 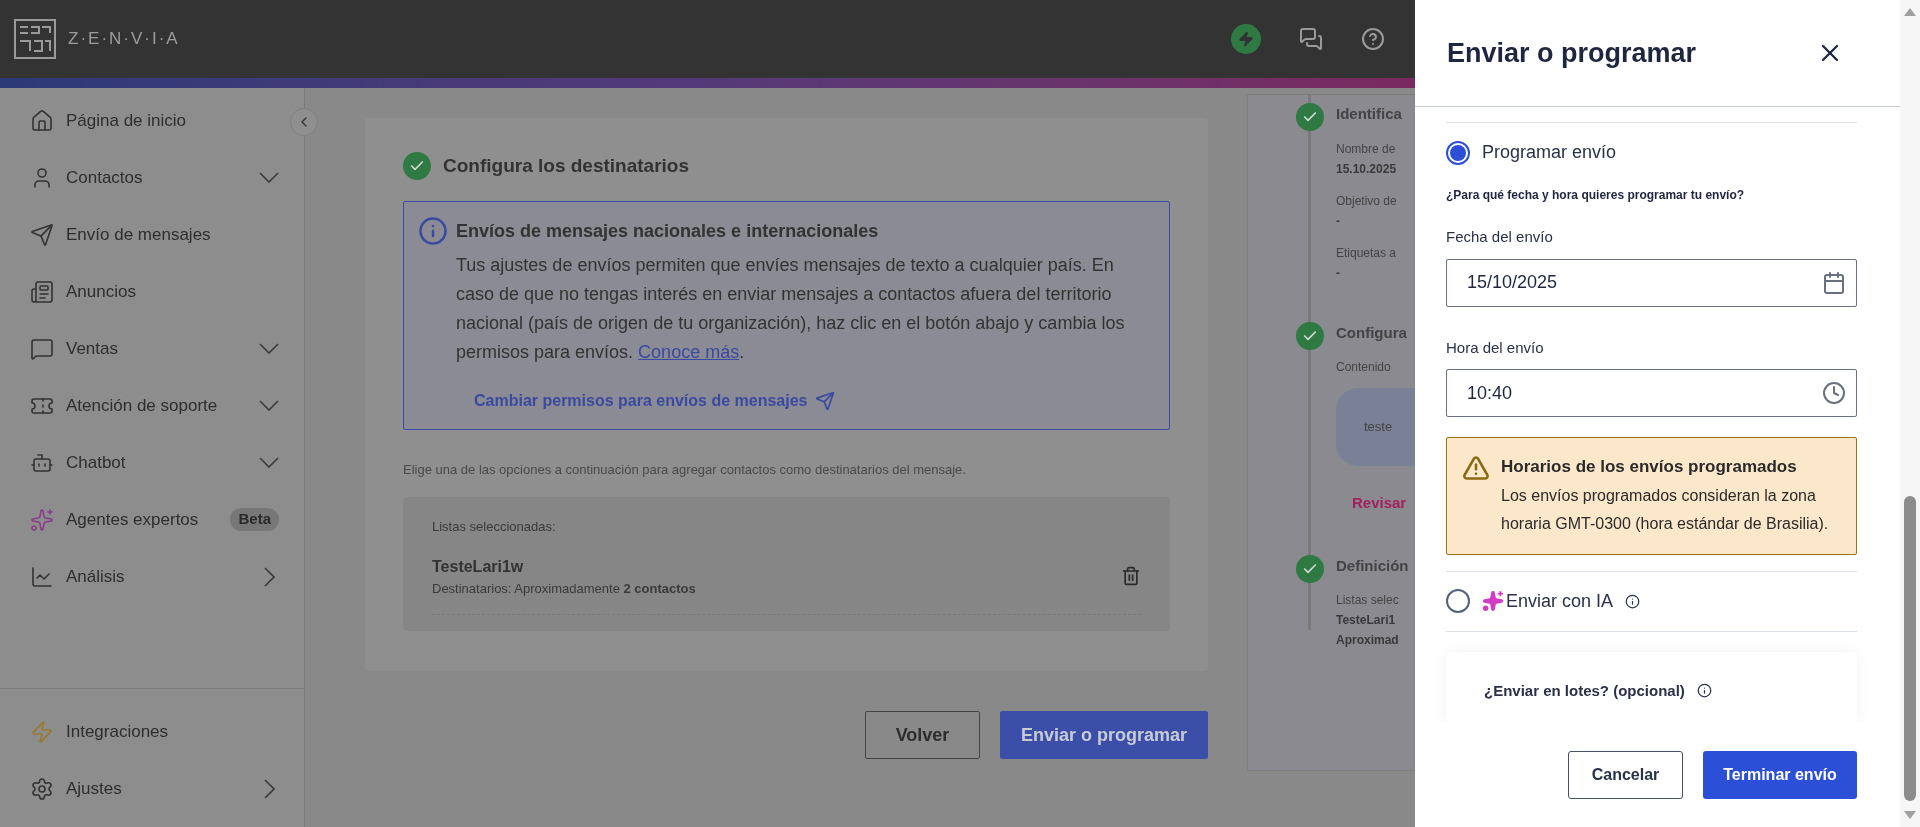 I want to click on sidebar-item: Análisis, so click(x=142, y=576).